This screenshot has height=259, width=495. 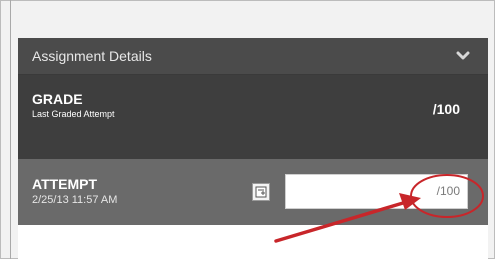 I want to click on frame-divider, so click(x=10, y=129).